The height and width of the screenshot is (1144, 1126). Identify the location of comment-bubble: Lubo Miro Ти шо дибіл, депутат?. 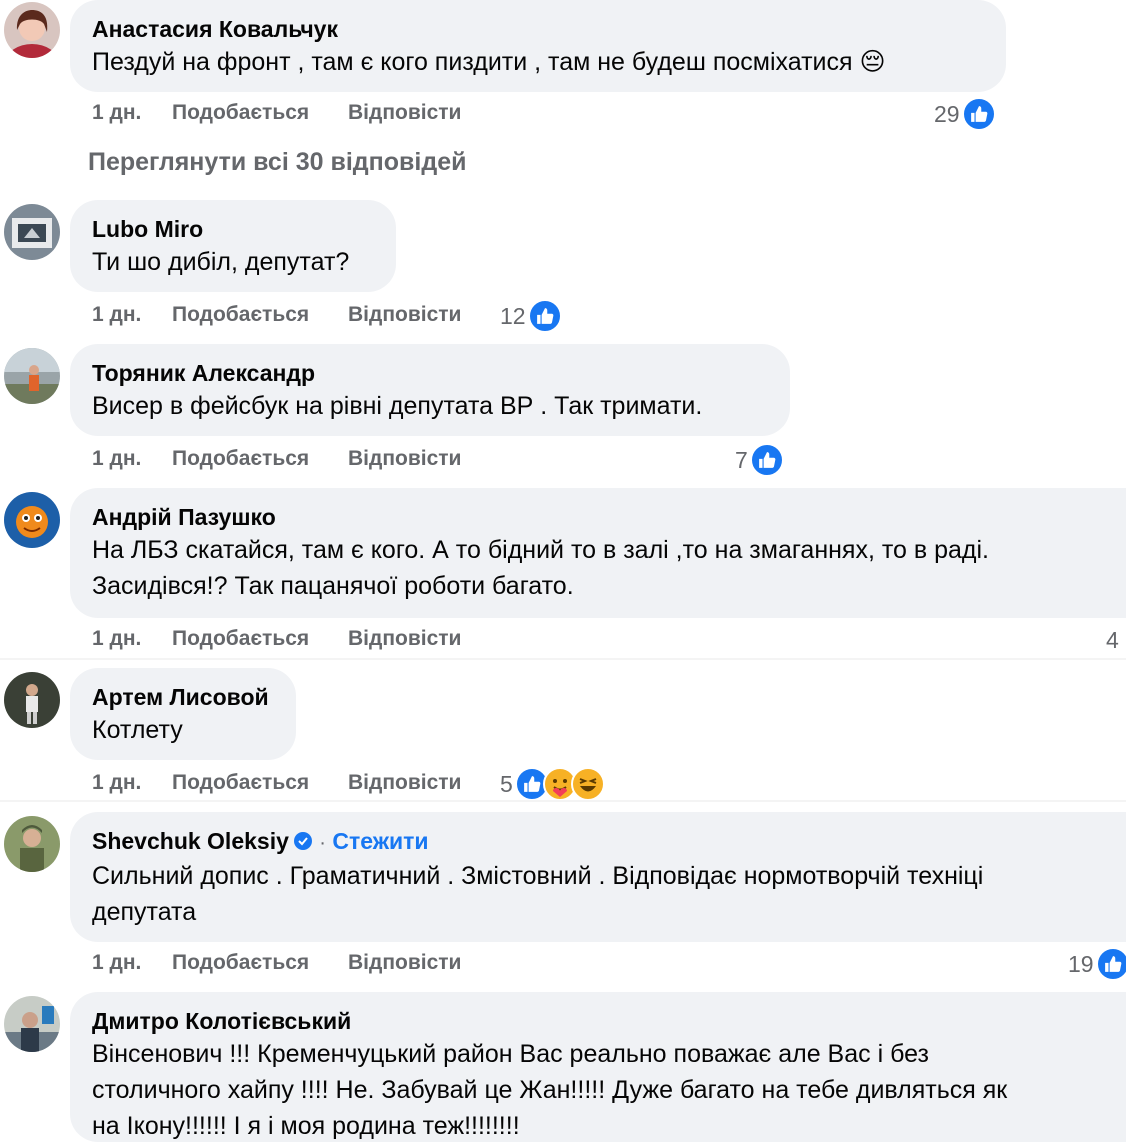
(233, 246).